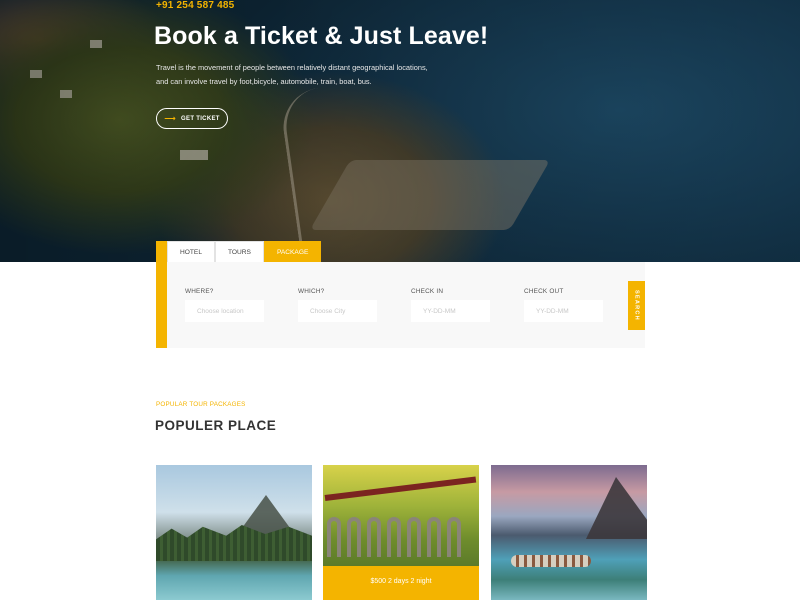 The image size is (800, 600). I want to click on tab-tours: TOURS, so click(239, 251).